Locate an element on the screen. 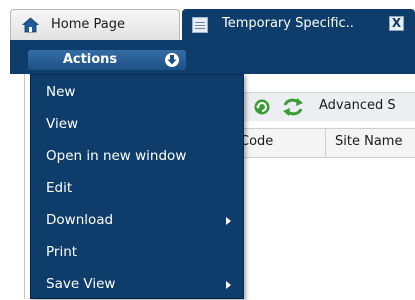 The width and height of the screenshot is (415, 300). menu-item-open-in-new-window: Open in new window is located at coordinates (137, 157).